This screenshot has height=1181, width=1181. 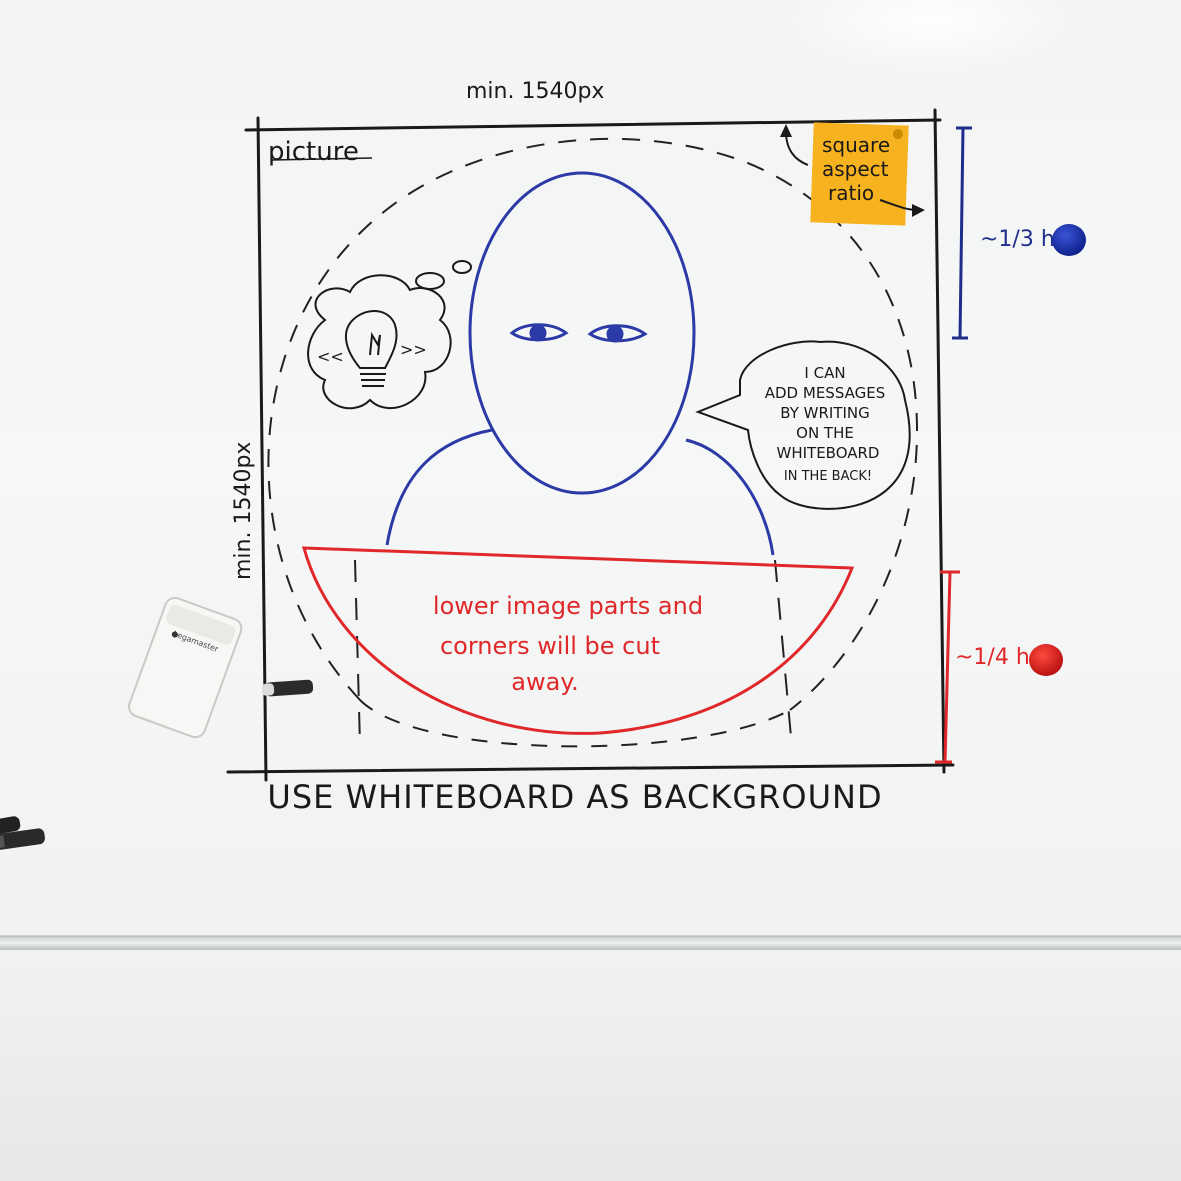 I want to click on thought-right-mark: >>, so click(x=413, y=349).